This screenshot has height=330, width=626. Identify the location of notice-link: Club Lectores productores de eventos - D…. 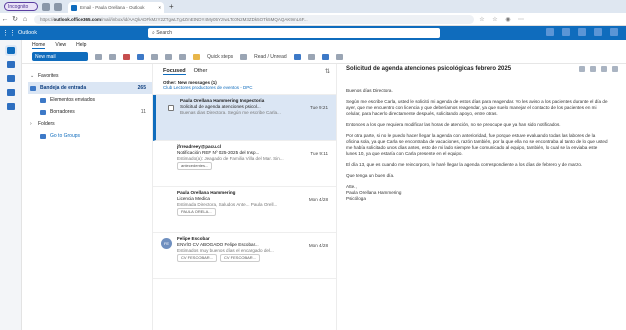
(244, 87).